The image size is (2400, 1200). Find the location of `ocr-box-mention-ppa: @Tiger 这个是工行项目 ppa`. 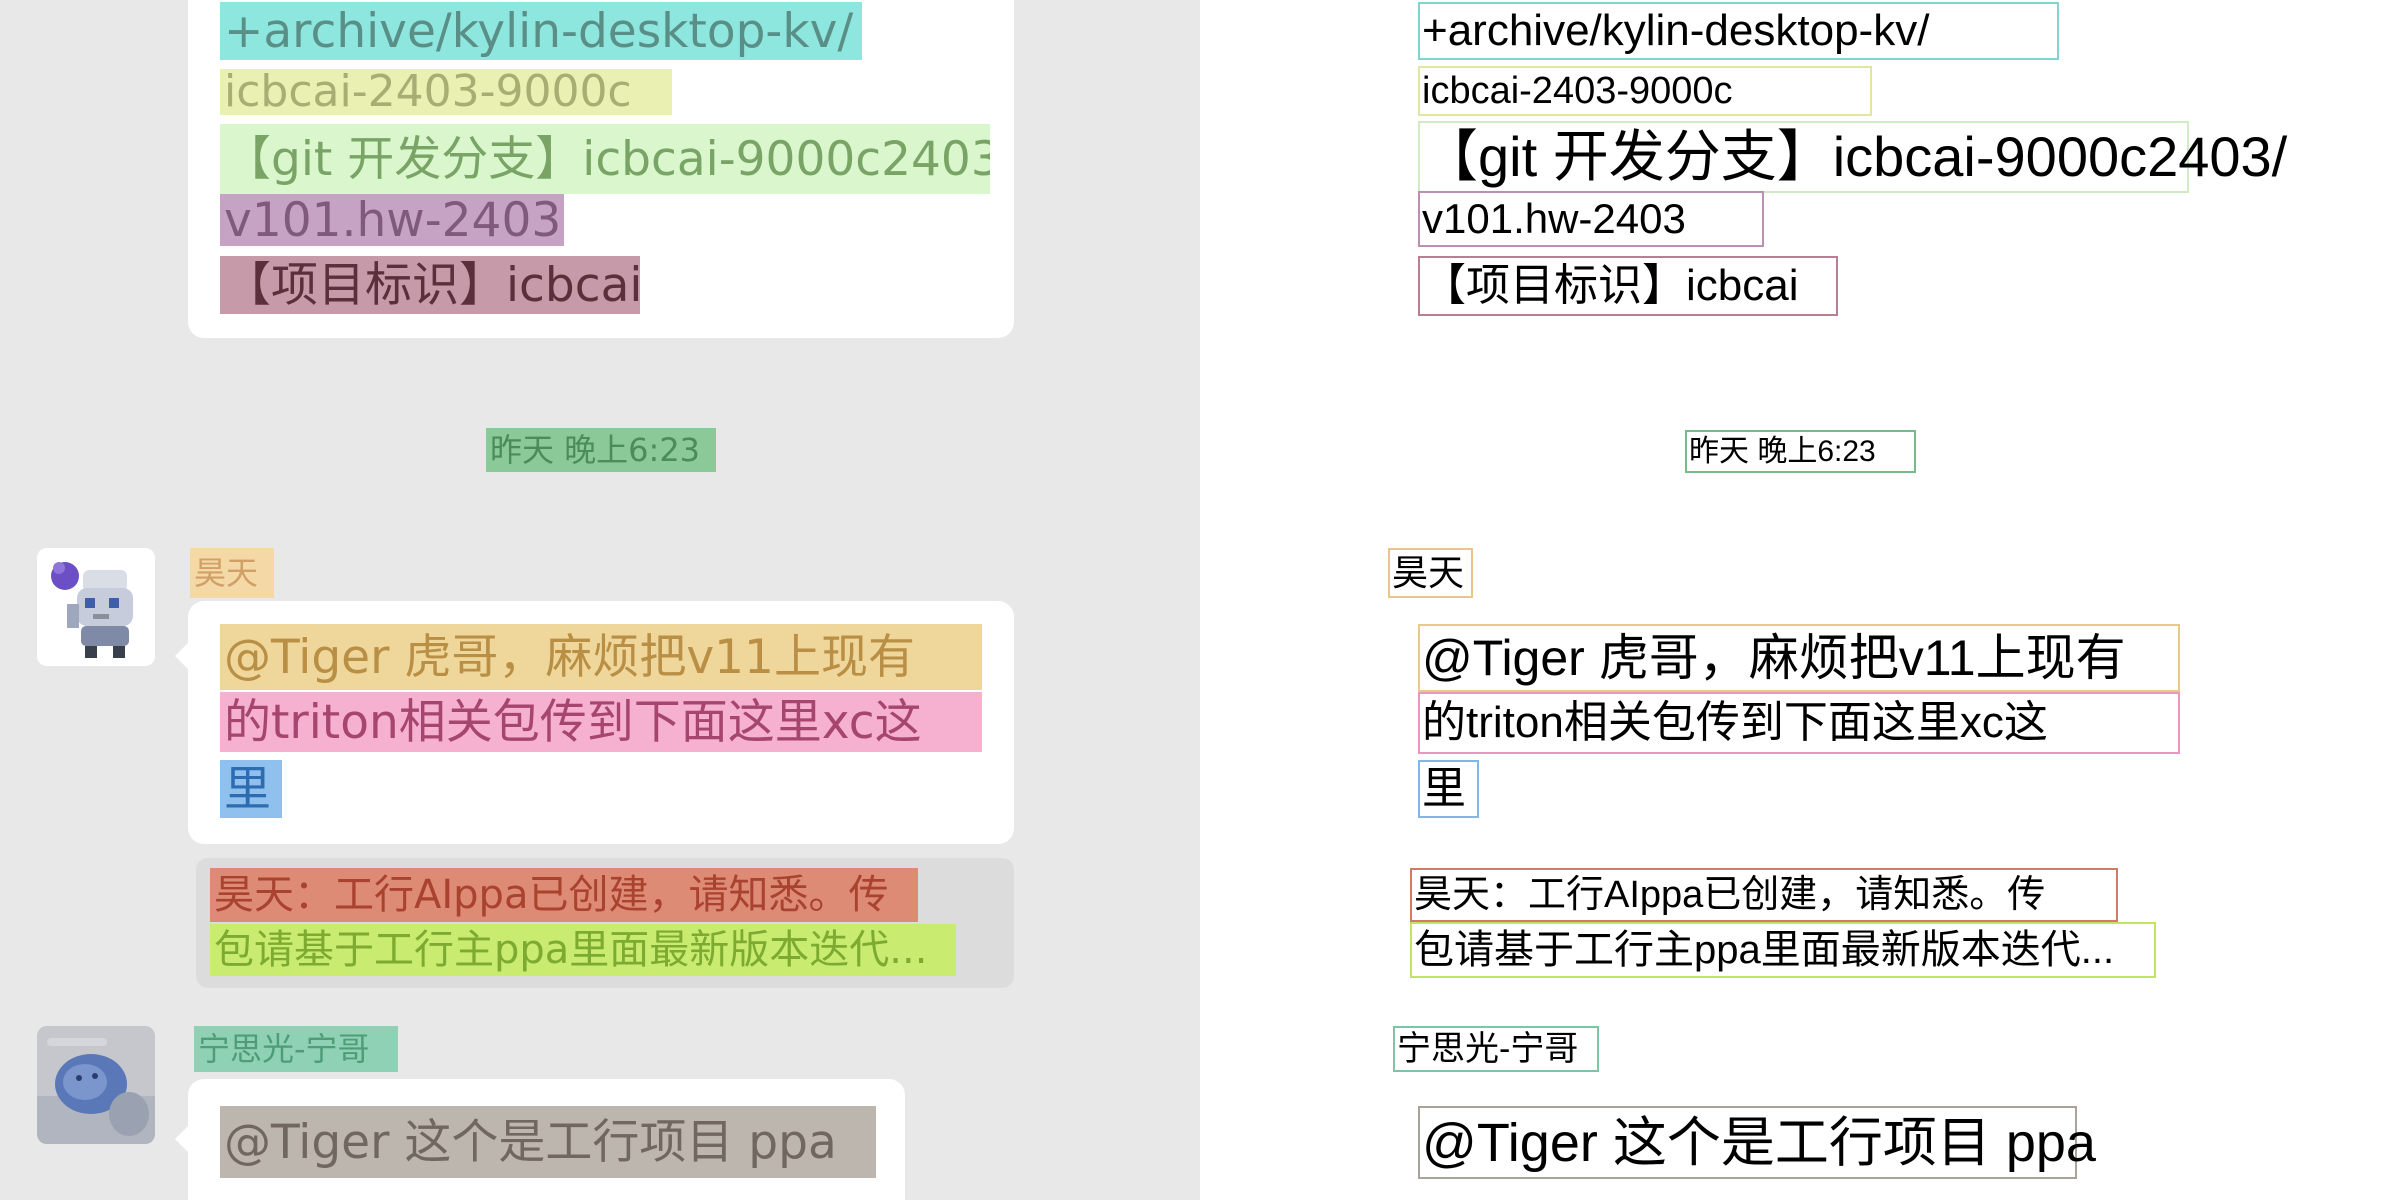

ocr-box-mention-ppa: @Tiger 这个是工行项目 ppa is located at coordinates (1757, 1142).